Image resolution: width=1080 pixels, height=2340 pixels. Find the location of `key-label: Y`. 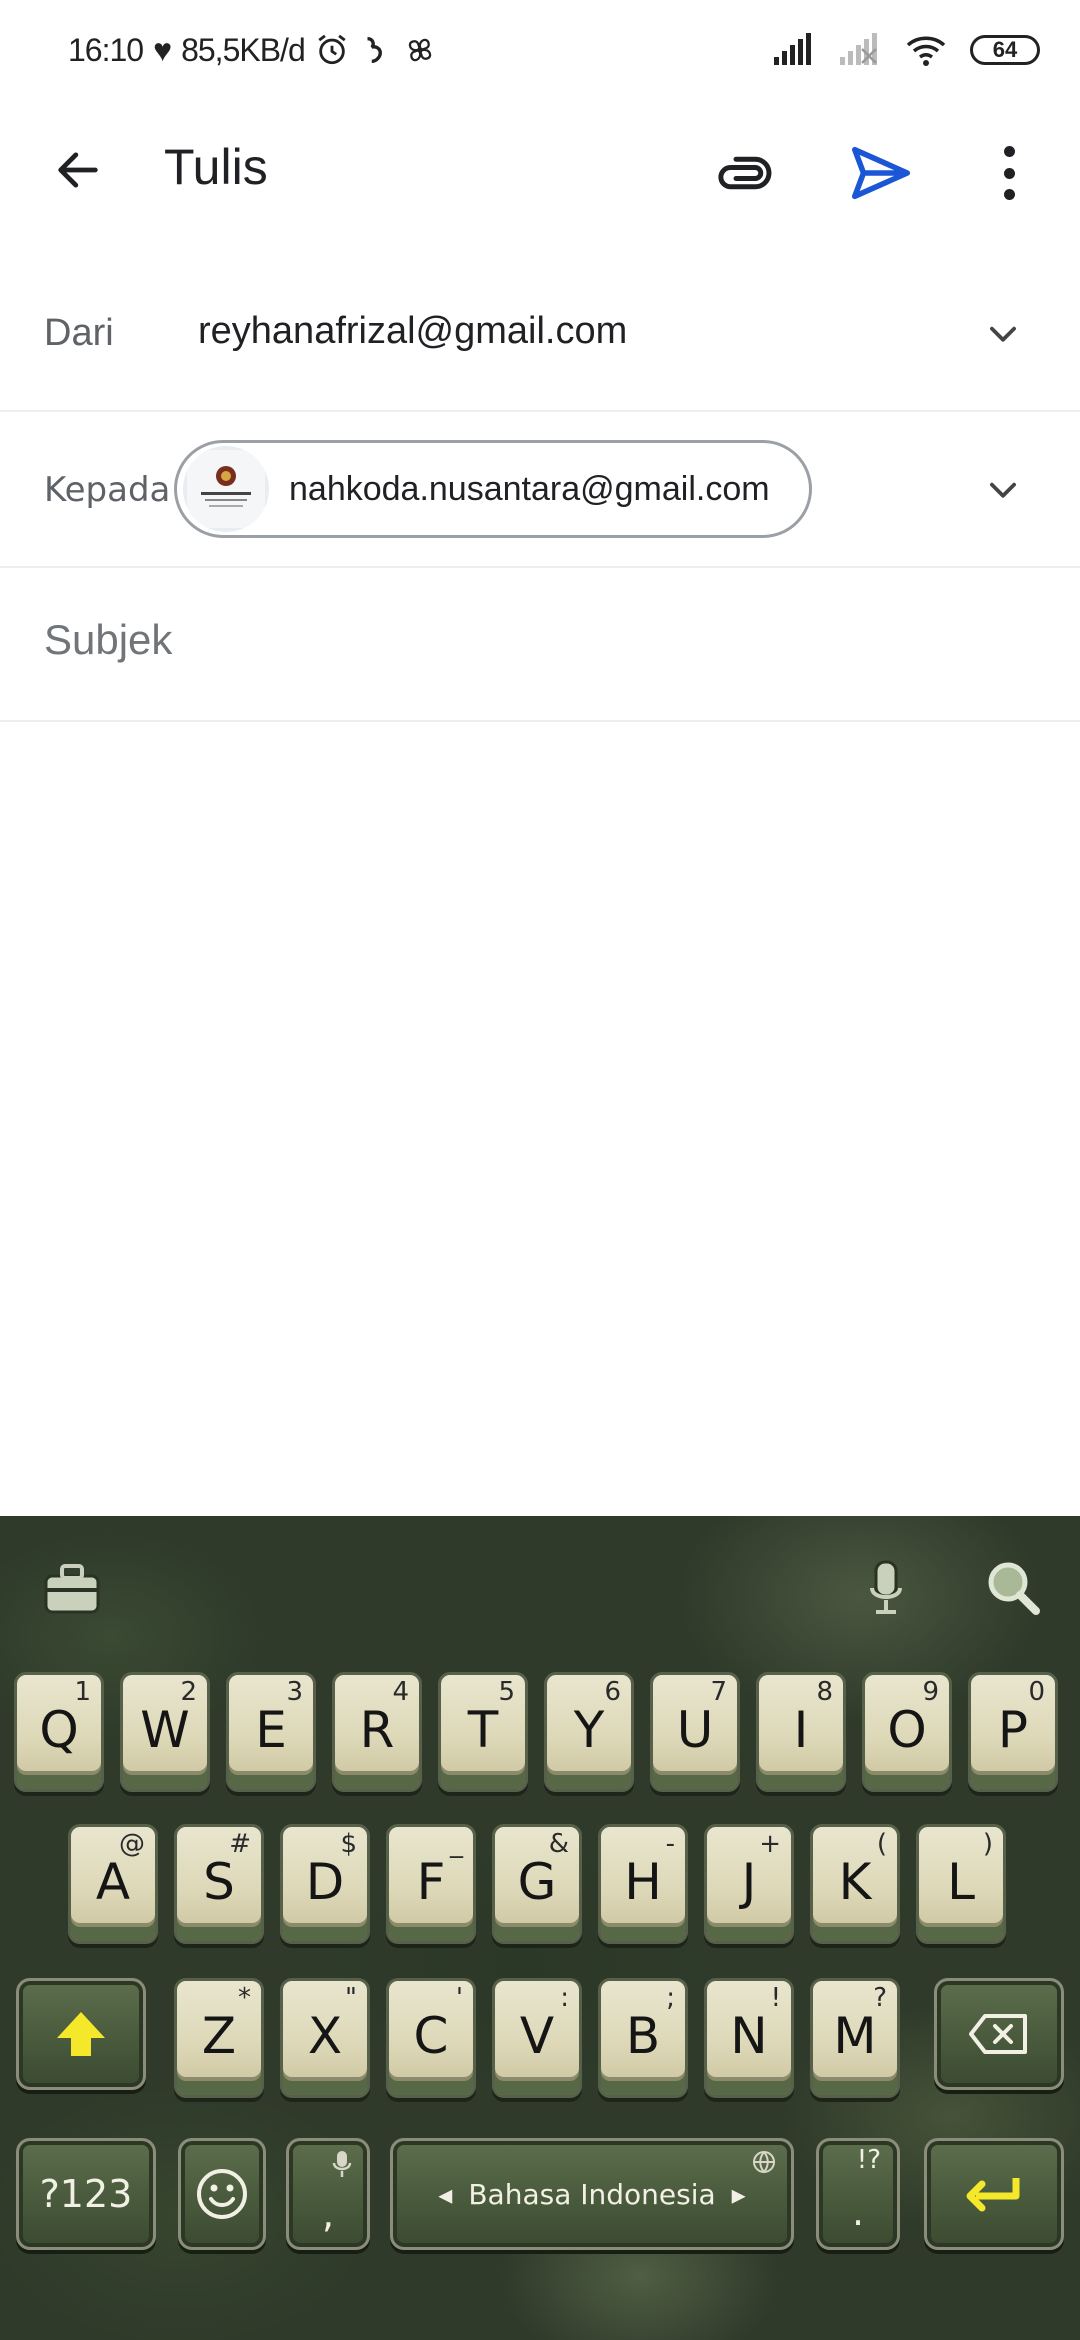

key-label: Y is located at coordinates (589, 1730).